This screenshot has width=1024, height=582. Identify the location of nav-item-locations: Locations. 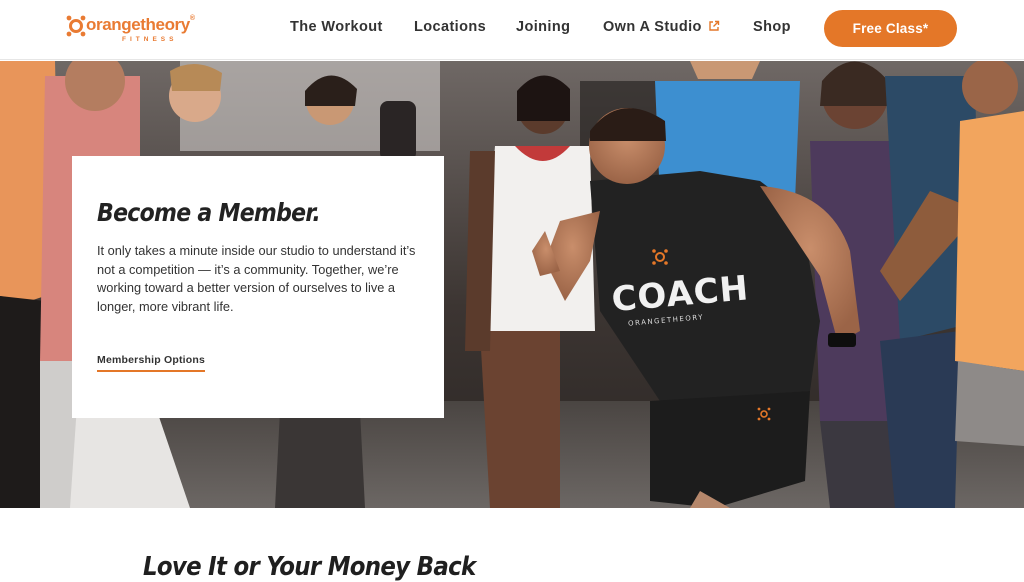
(450, 27).